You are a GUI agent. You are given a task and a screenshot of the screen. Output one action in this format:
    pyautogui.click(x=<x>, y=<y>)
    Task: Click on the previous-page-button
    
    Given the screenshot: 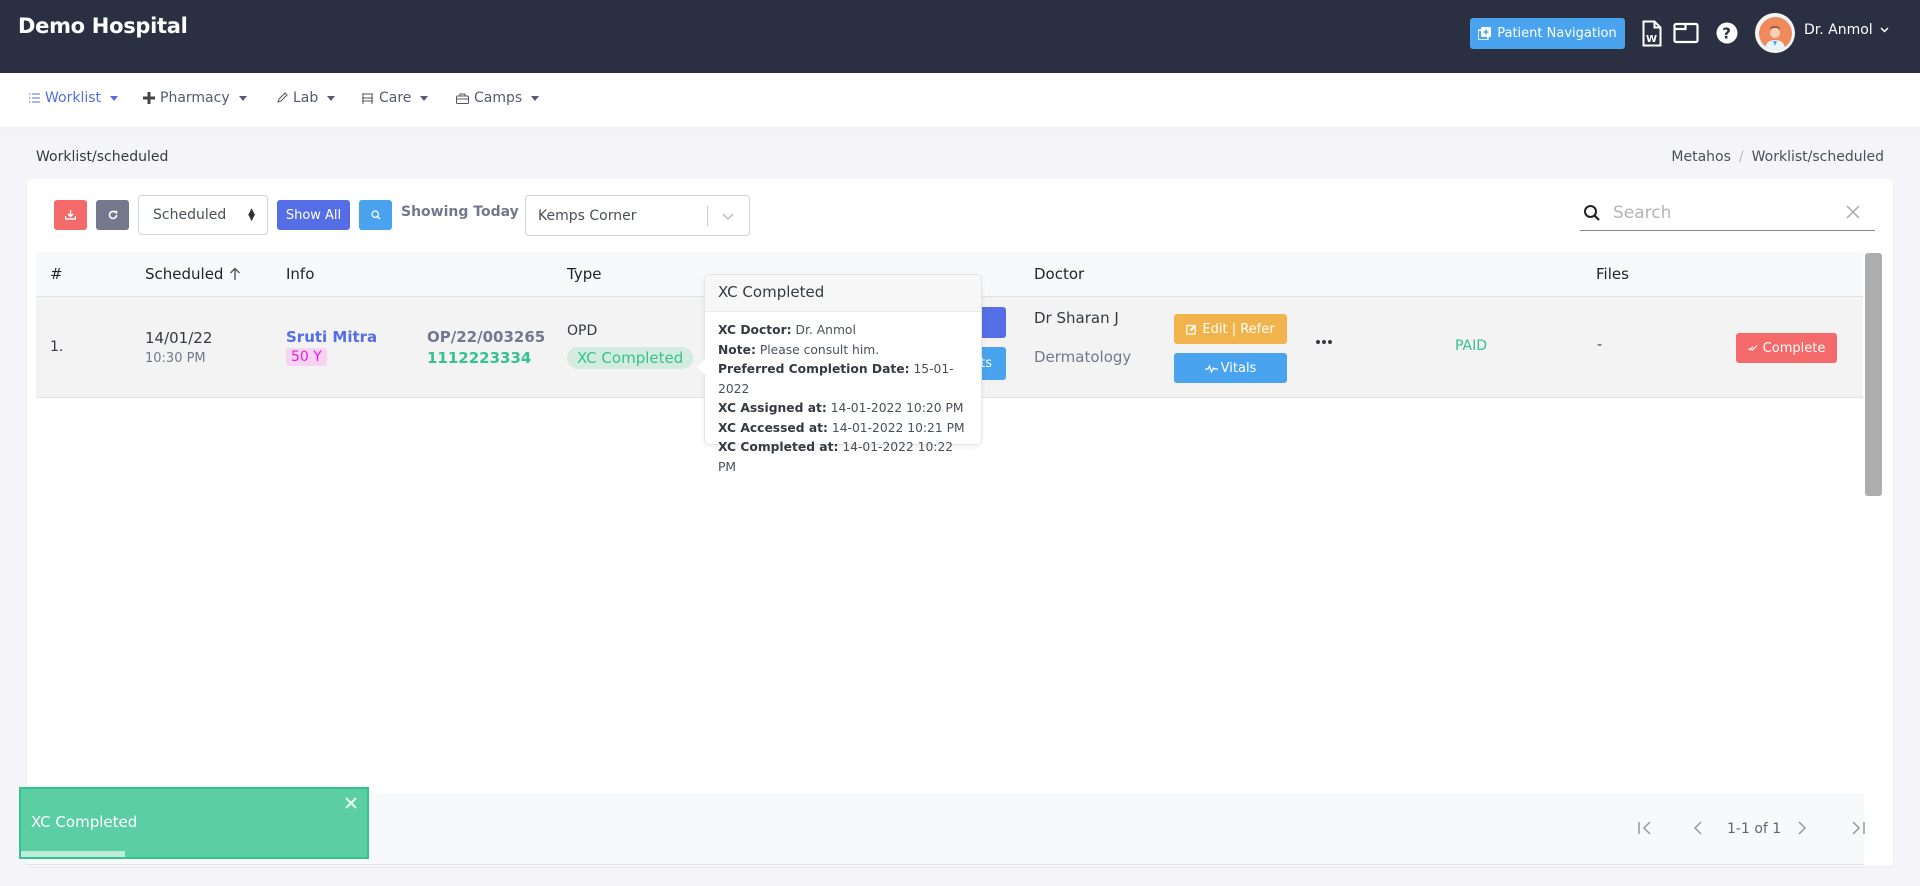 What is the action you would take?
    pyautogui.click(x=1698, y=830)
    